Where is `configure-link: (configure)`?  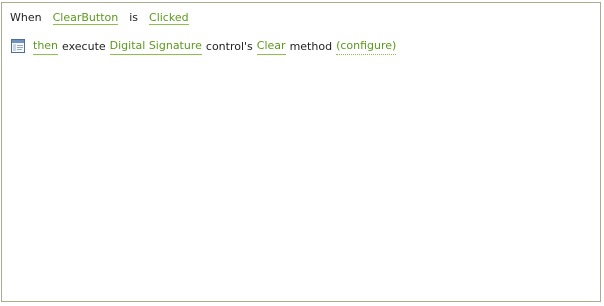
configure-link: (configure) is located at coordinates (366, 46).